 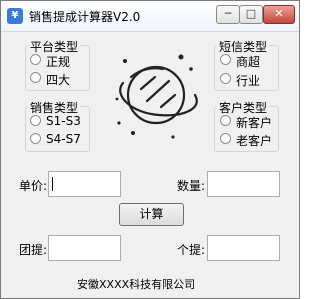 What do you see at coordinates (228, 14) in the screenshot?
I see `minimize-button: ─` at bounding box center [228, 14].